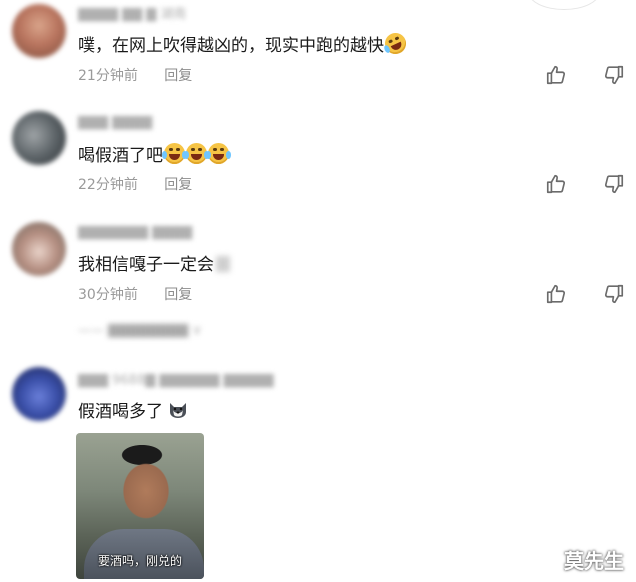  I want to click on watermark: 莫先生, so click(594, 561).